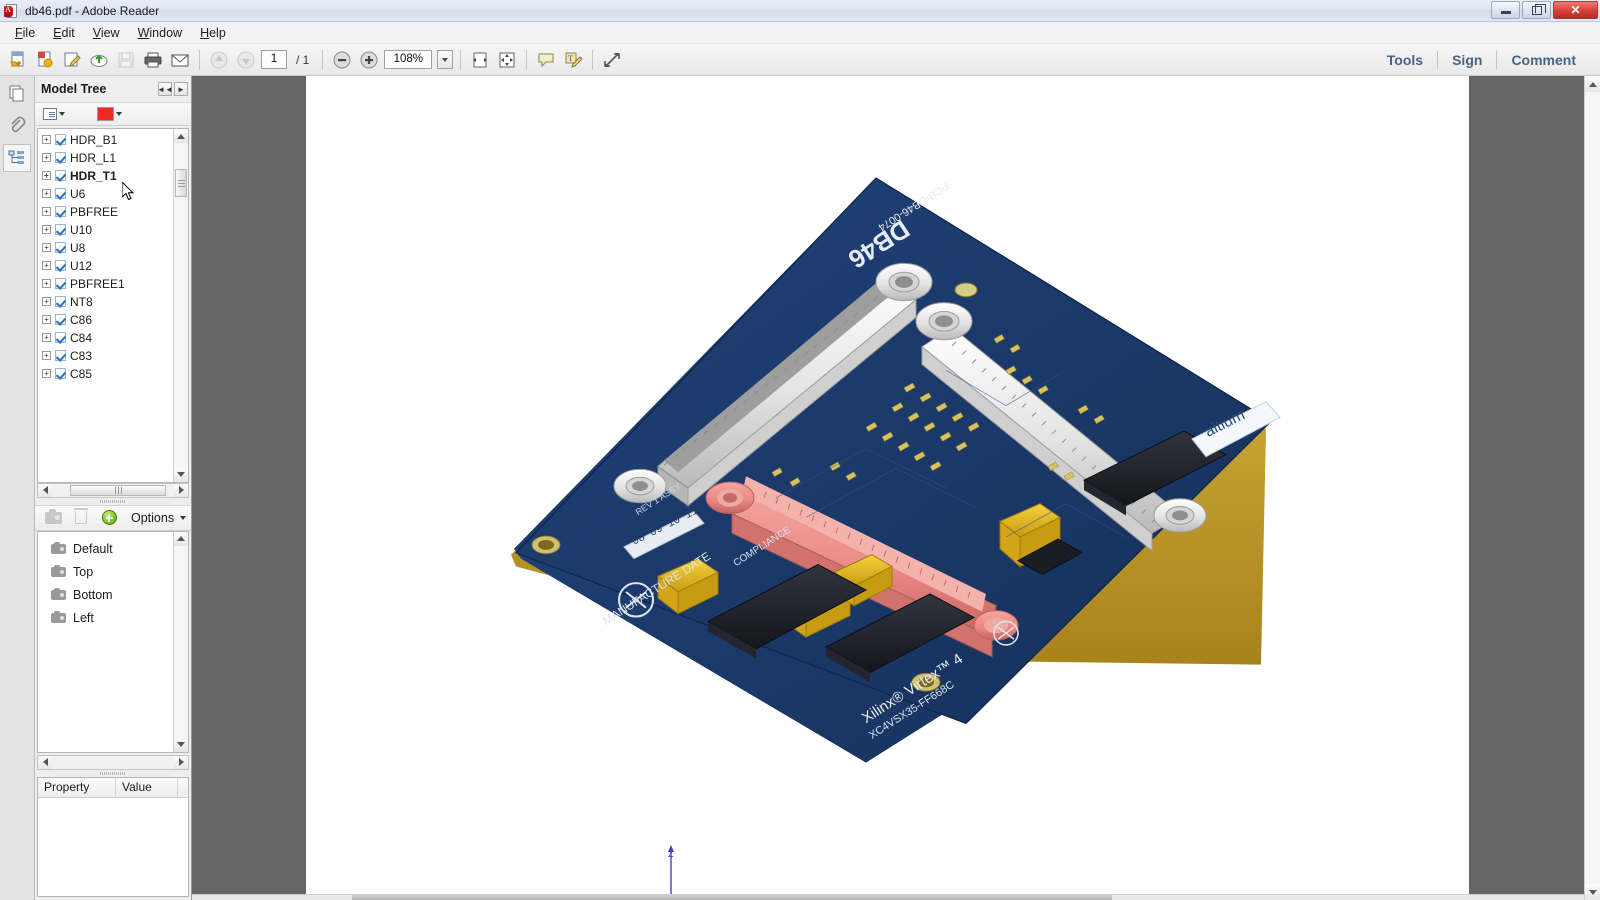 The height and width of the screenshot is (900, 1600). What do you see at coordinates (105, 374) in the screenshot?
I see `tree-item-c85: + C85` at bounding box center [105, 374].